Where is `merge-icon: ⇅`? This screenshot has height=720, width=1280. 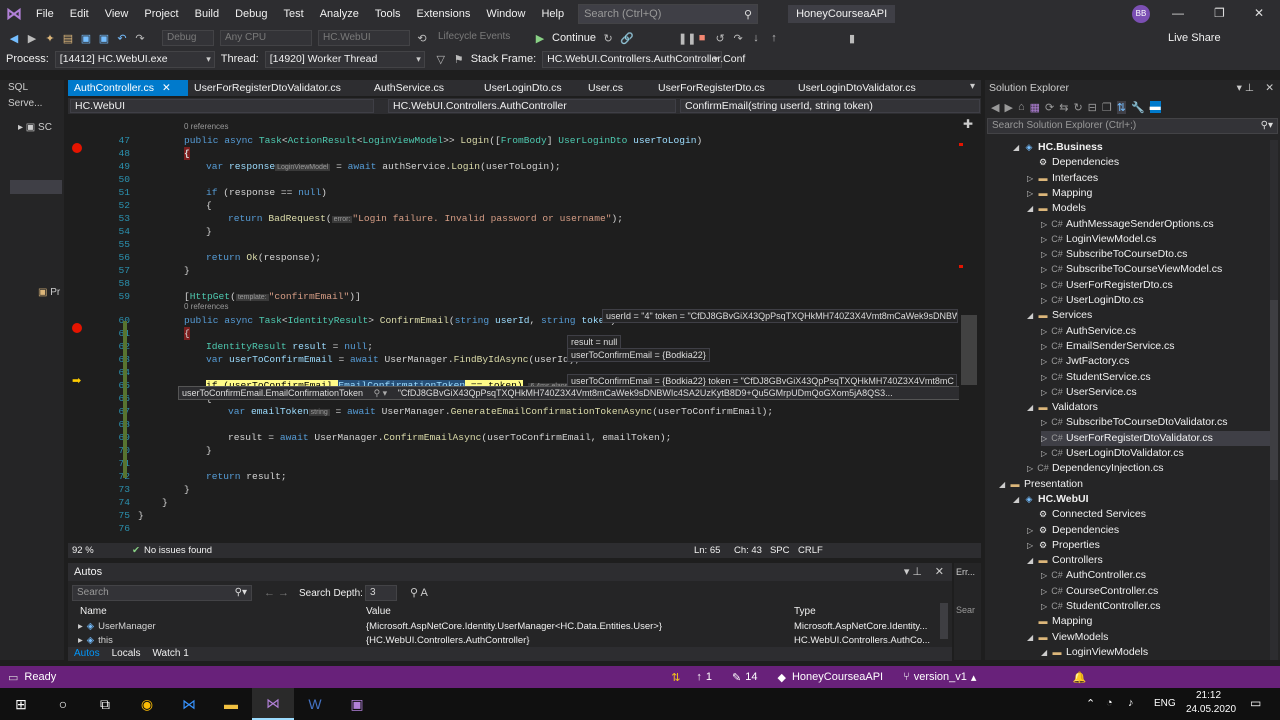
merge-icon: ⇅ is located at coordinates (675, 677).